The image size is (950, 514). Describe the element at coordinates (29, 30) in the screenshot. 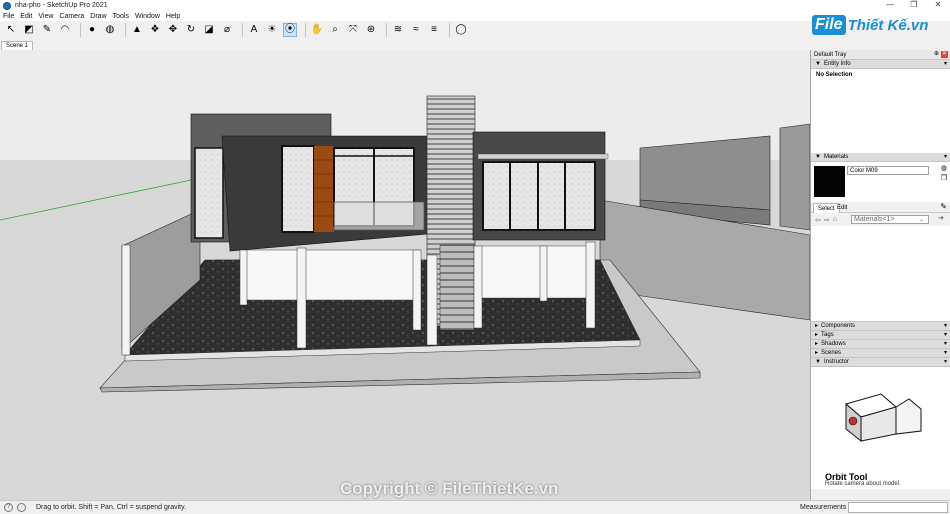

I see `eraser-icon: ◩` at that location.